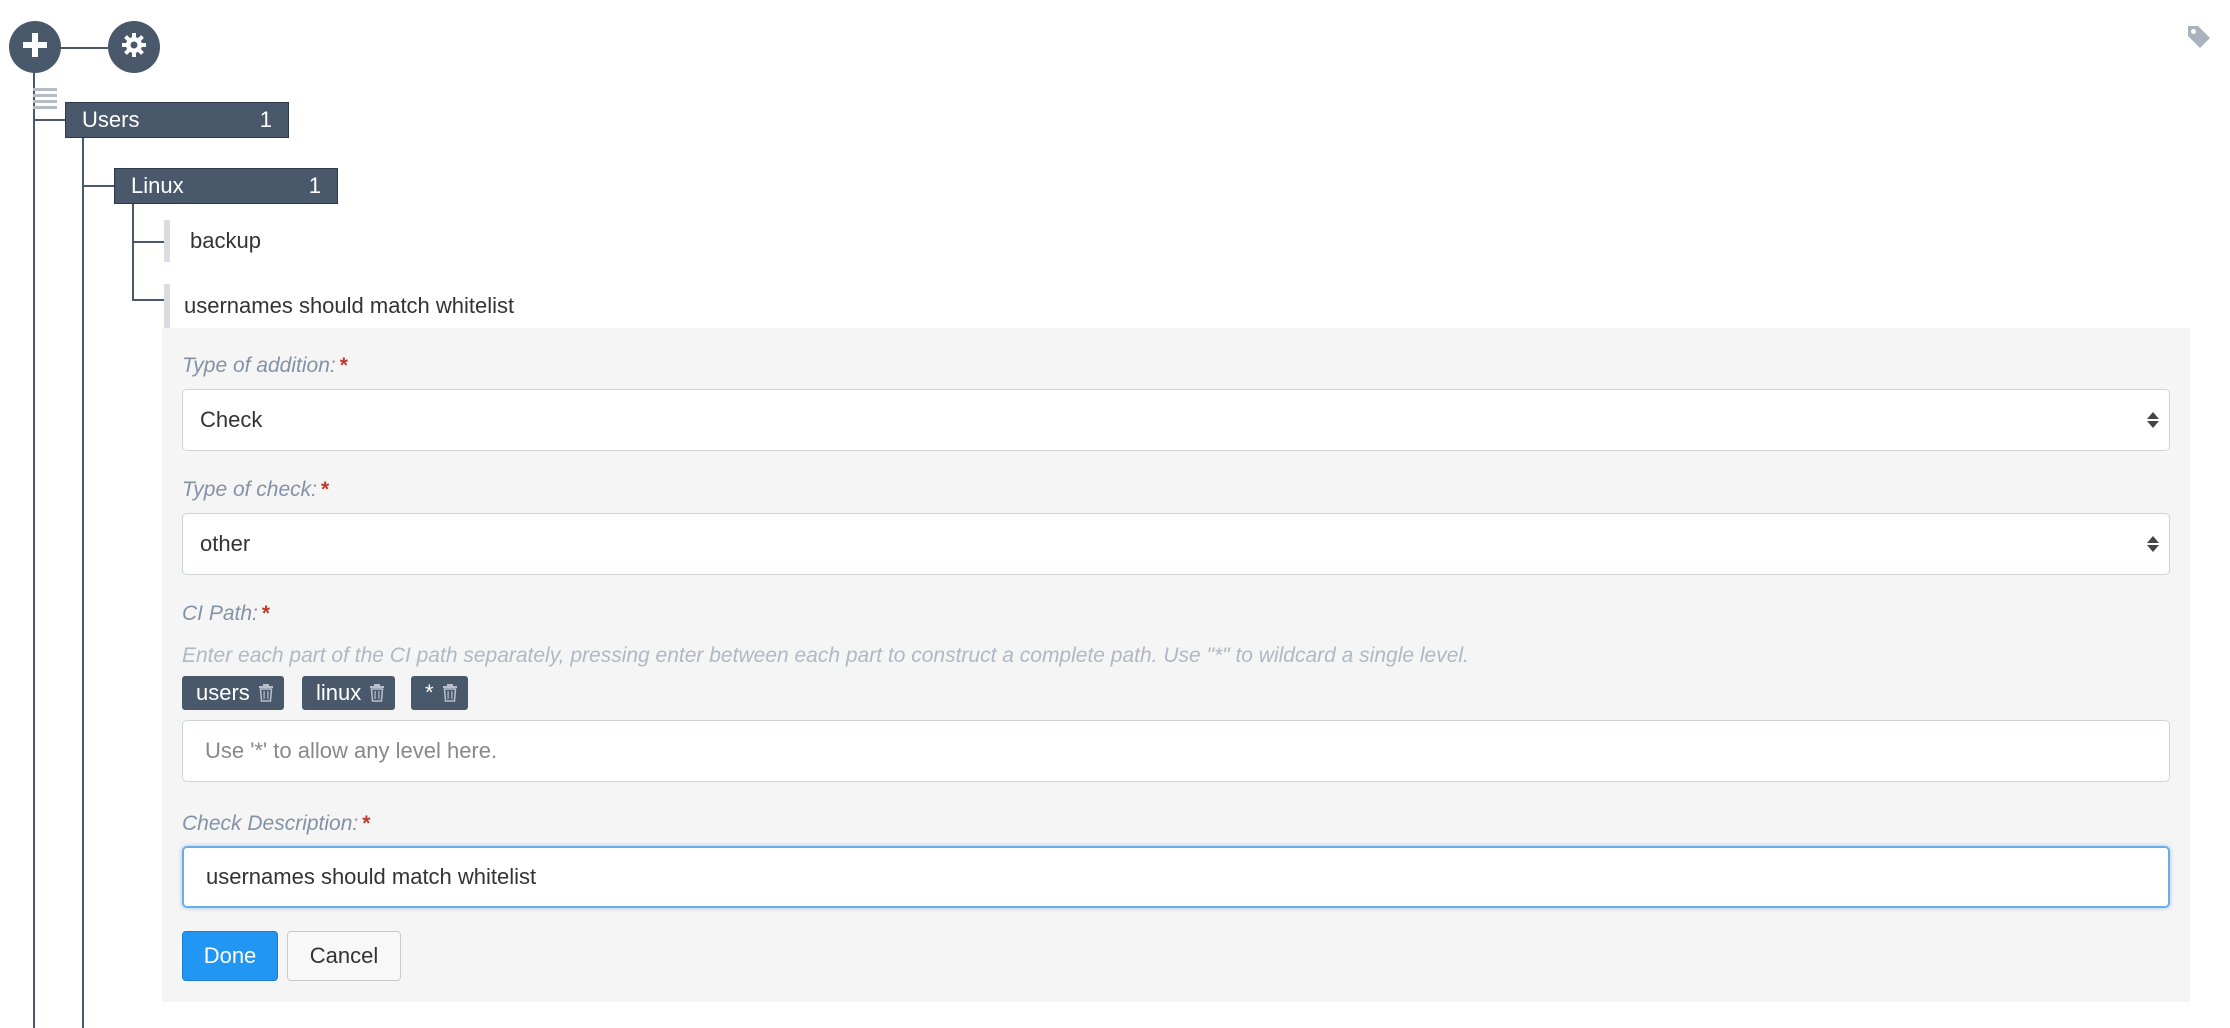  What do you see at coordinates (1176, 420) in the screenshot?
I see `addition-type-select: Check` at bounding box center [1176, 420].